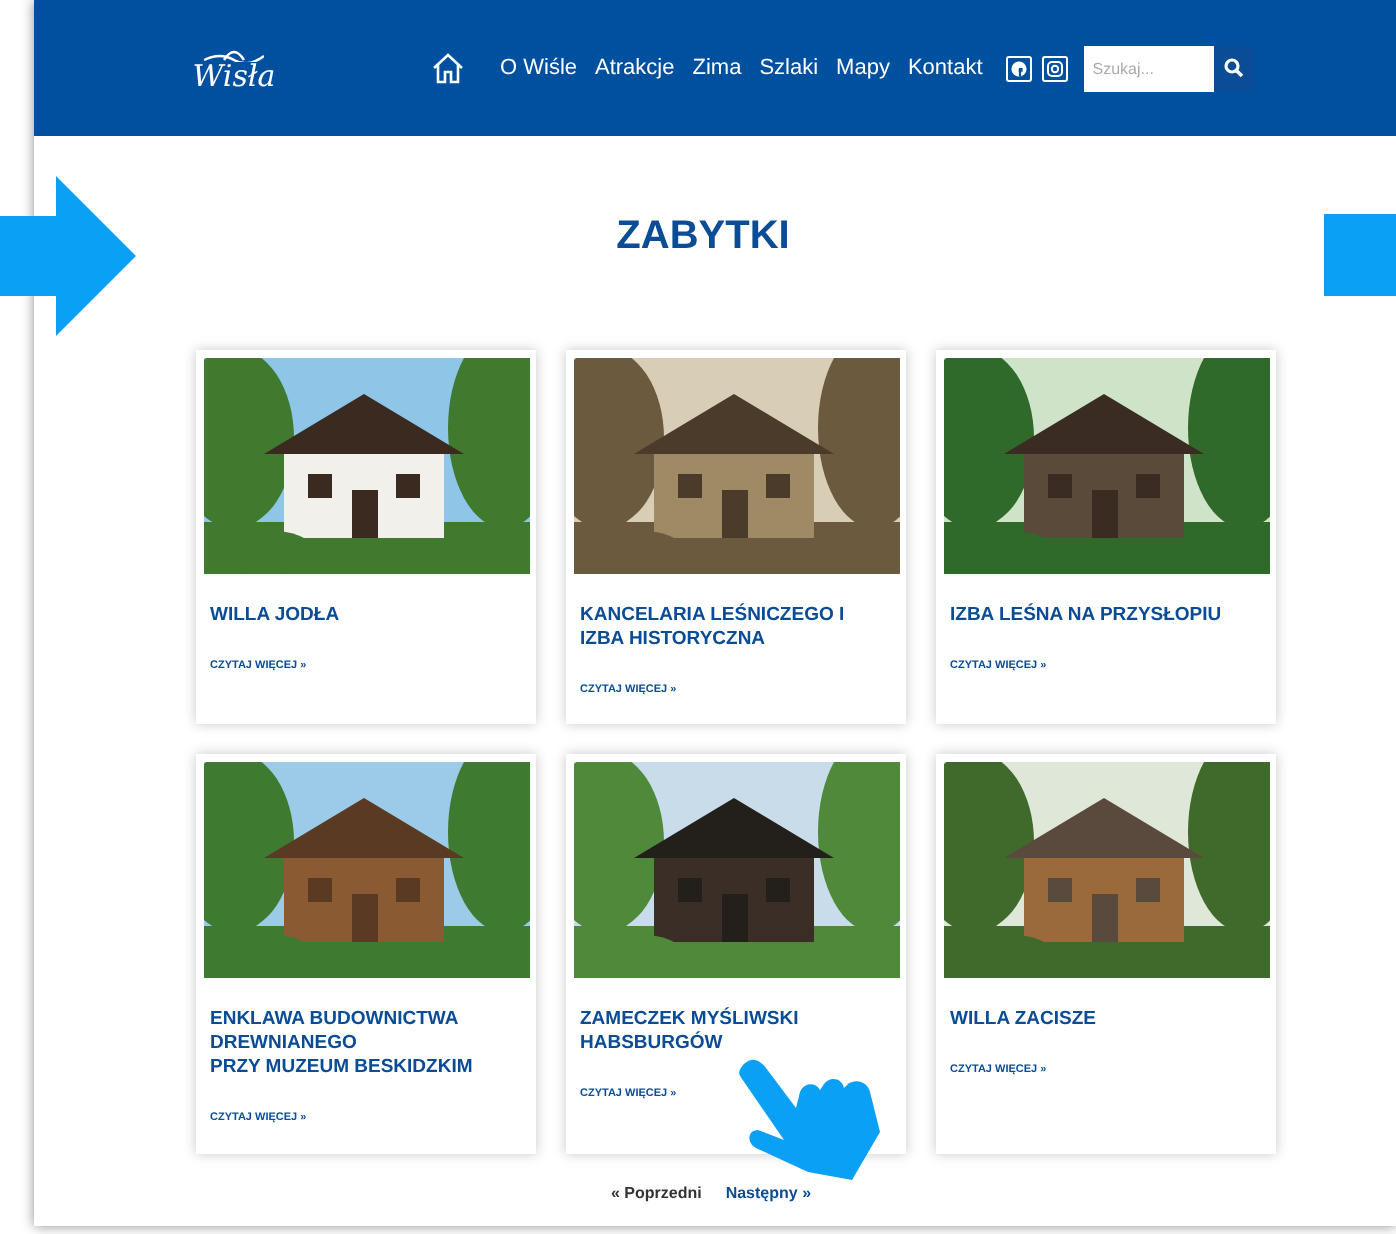 The image size is (1396, 1234). What do you see at coordinates (656, 1194) in the screenshot?
I see `previous-link: « Poprzedni` at bounding box center [656, 1194].